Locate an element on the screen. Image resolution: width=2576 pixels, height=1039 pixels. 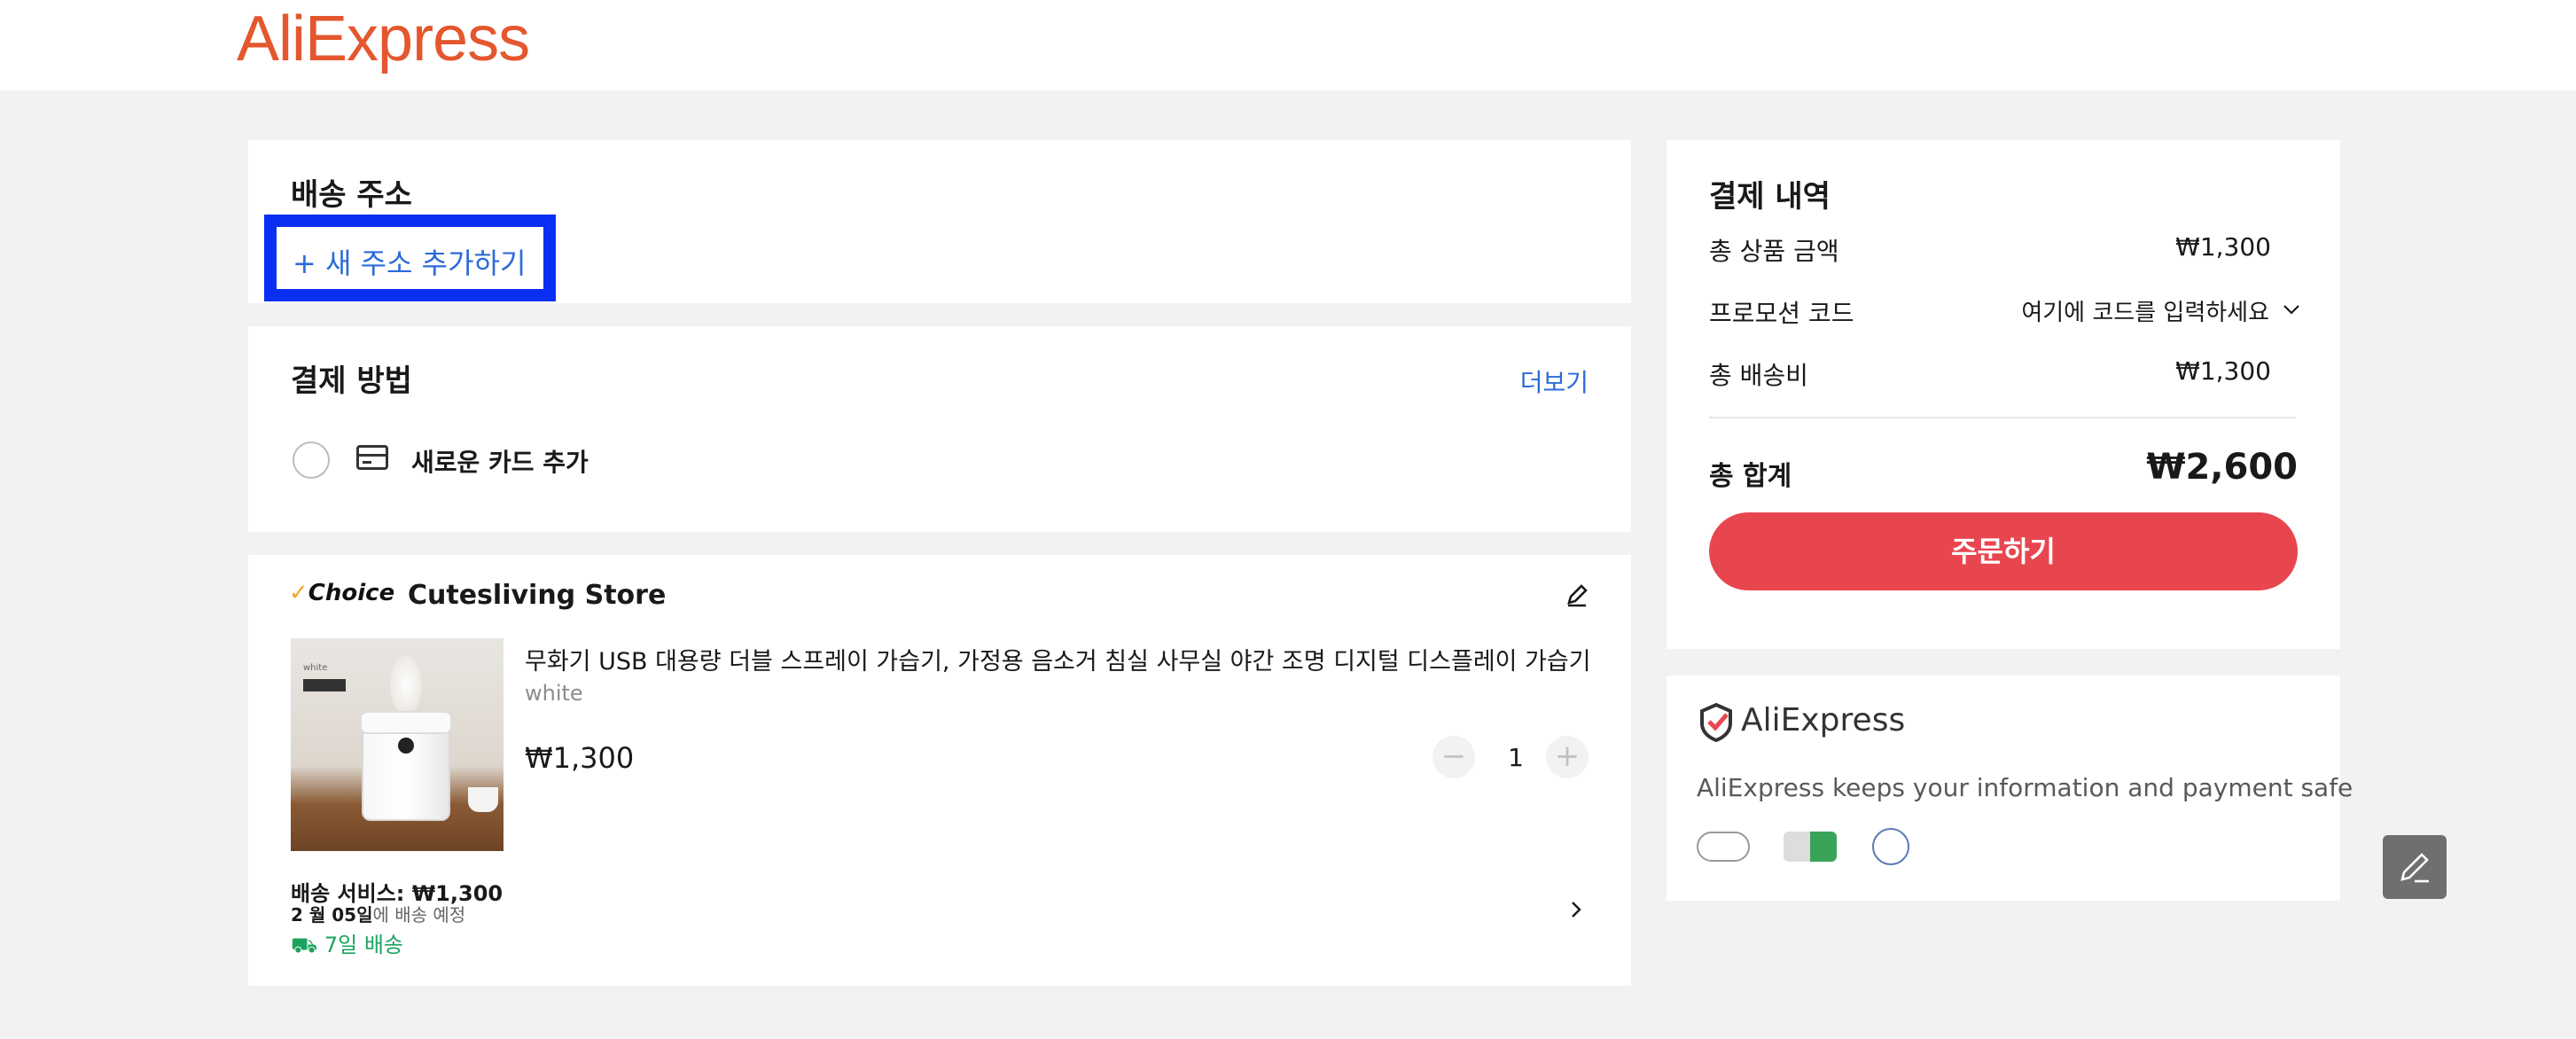
certification-seal-icon is located at coordinates (1890, 847).